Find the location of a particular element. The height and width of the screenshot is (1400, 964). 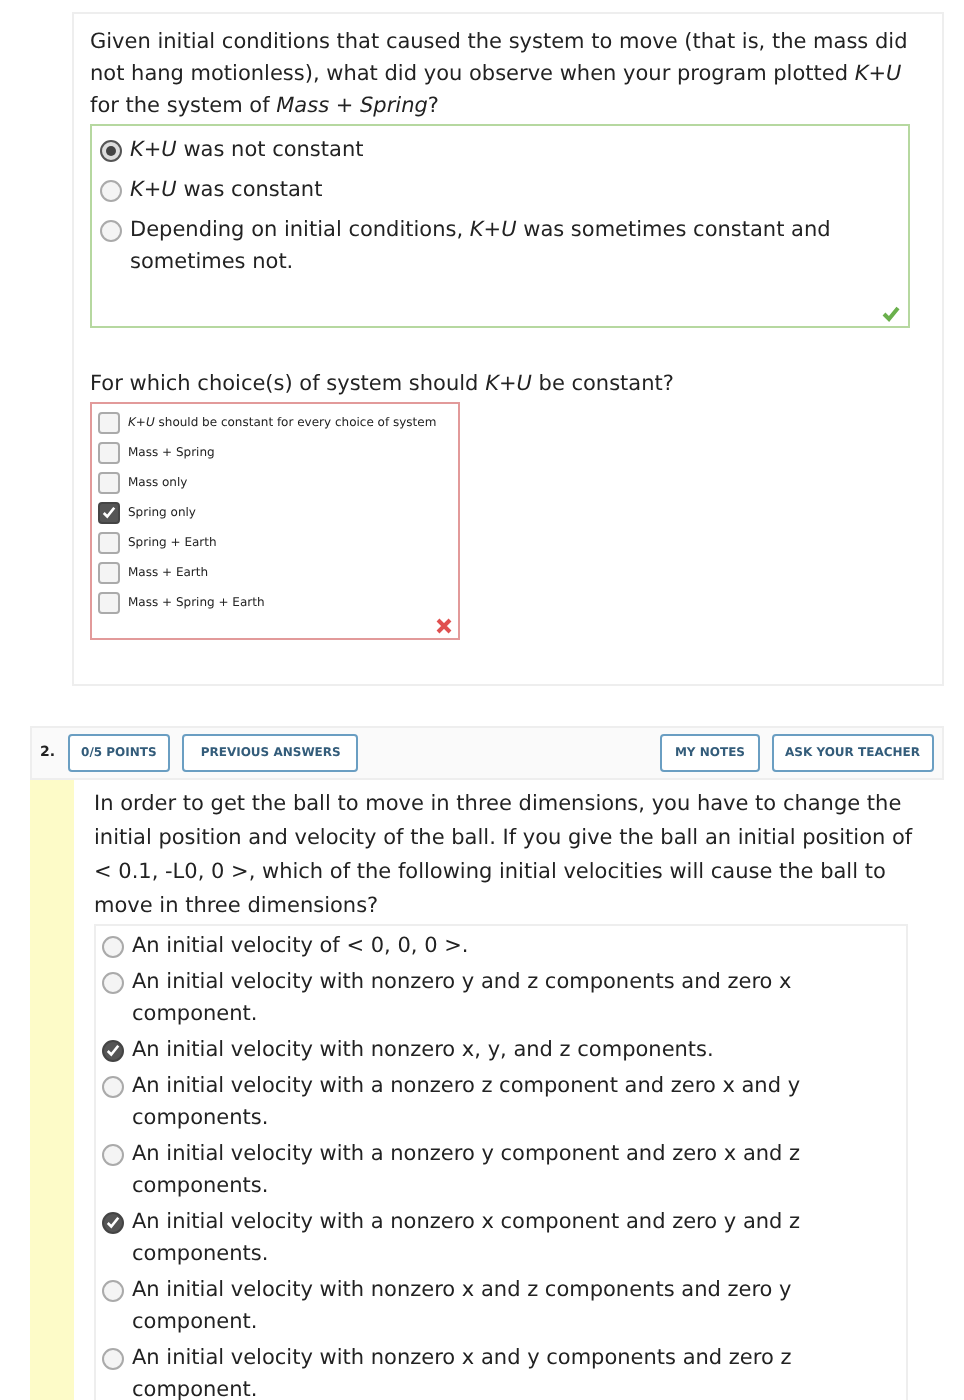

option-text: Depending on initial conditions, K+U was sometimes constant and sometimes not. is located at coordinates (481, 247).